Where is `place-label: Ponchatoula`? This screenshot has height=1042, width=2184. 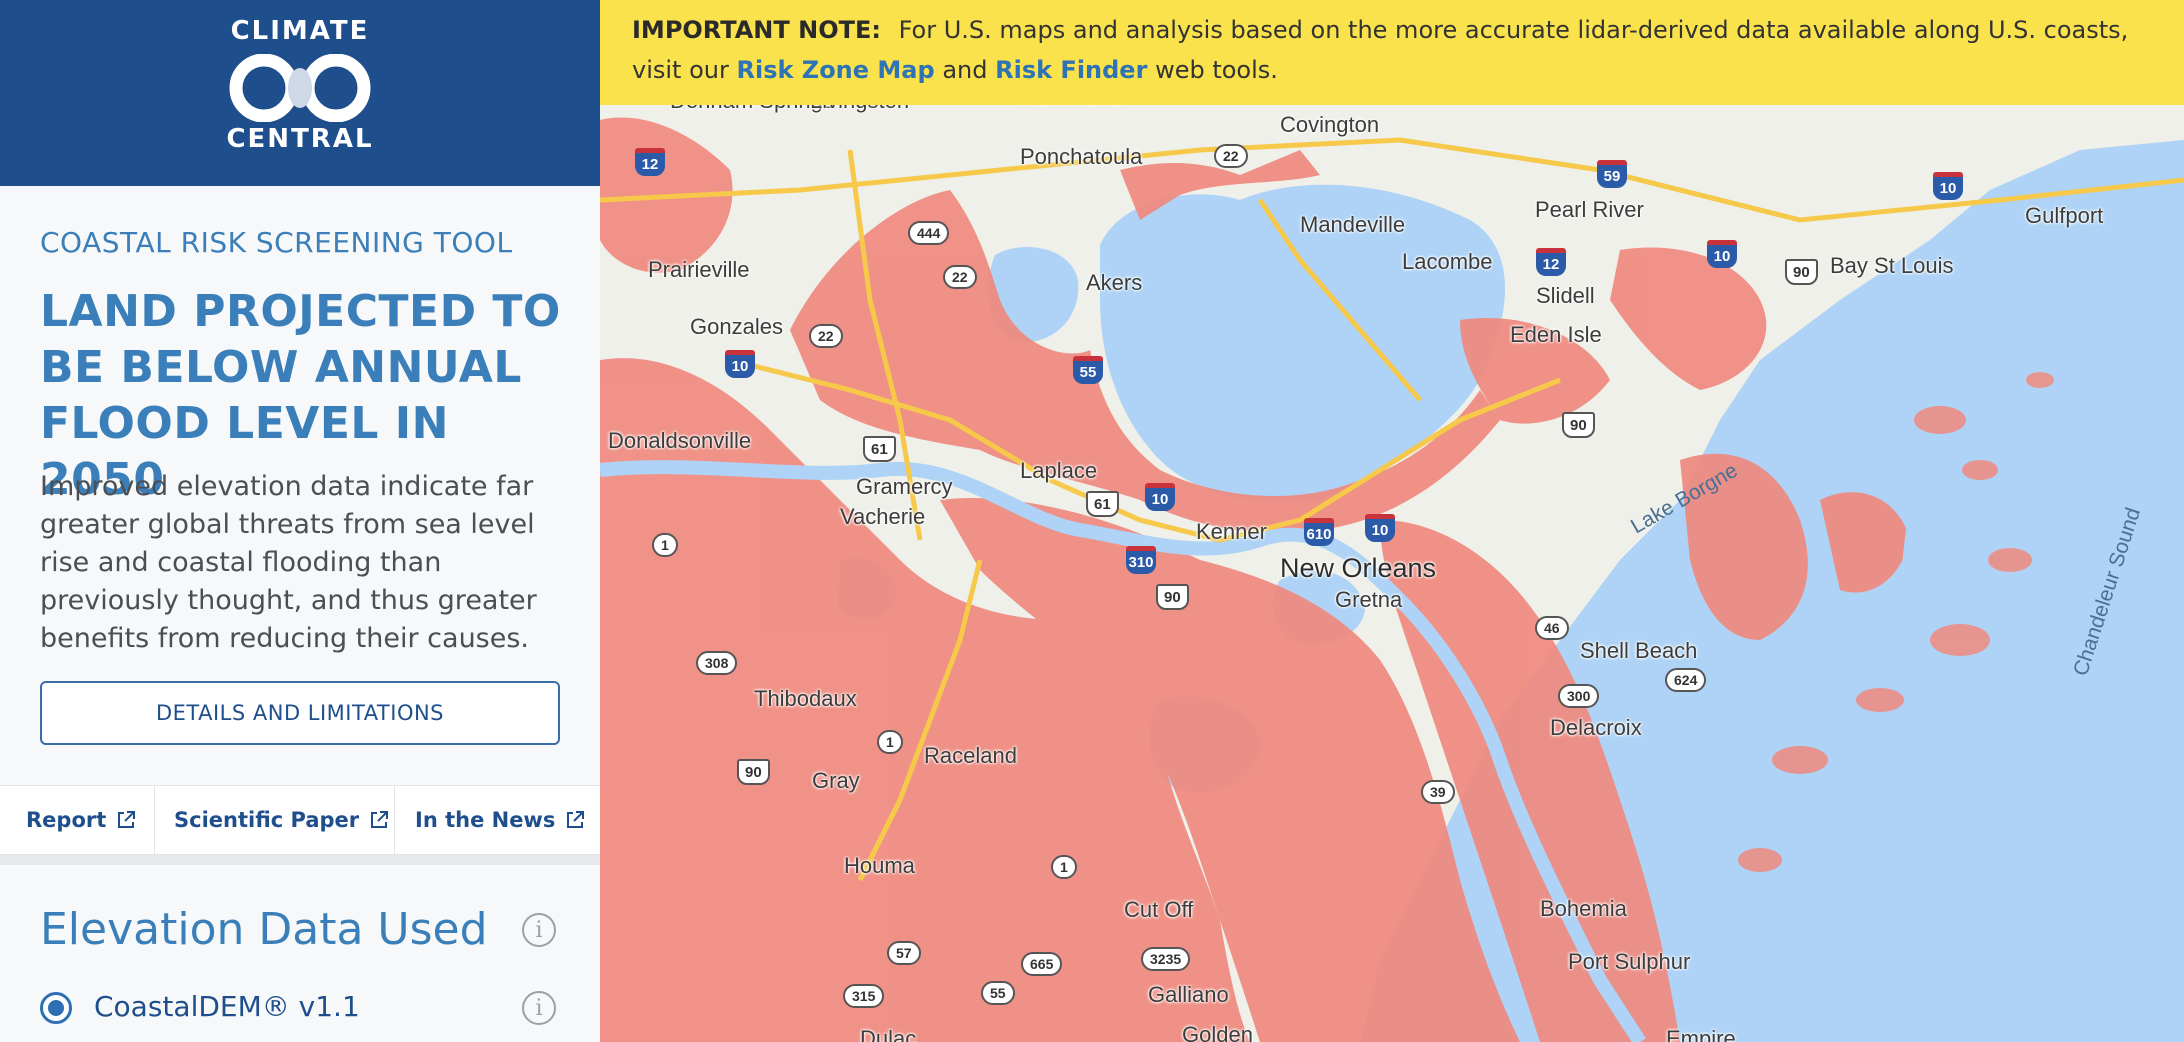
place-label: Ponchatoula is located at coordinates (1081, 156).